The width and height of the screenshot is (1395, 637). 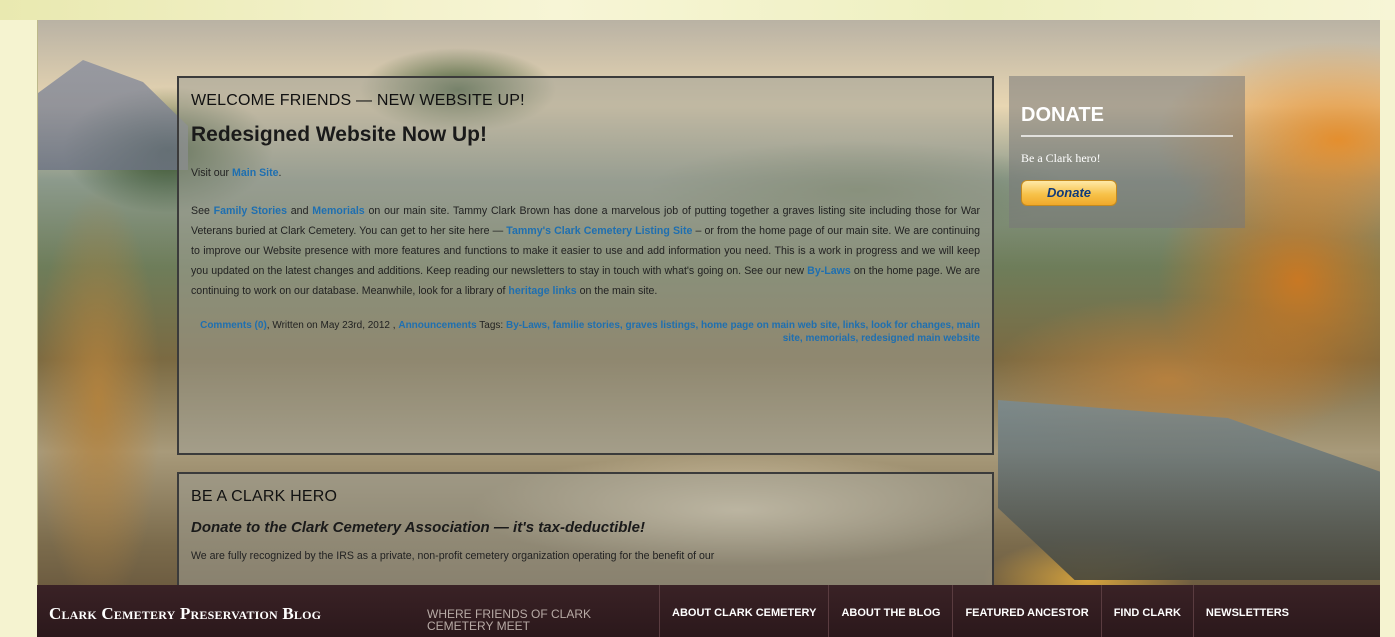 I want to click on heritage-links-link: heritage links, so click(x=542, y=291).